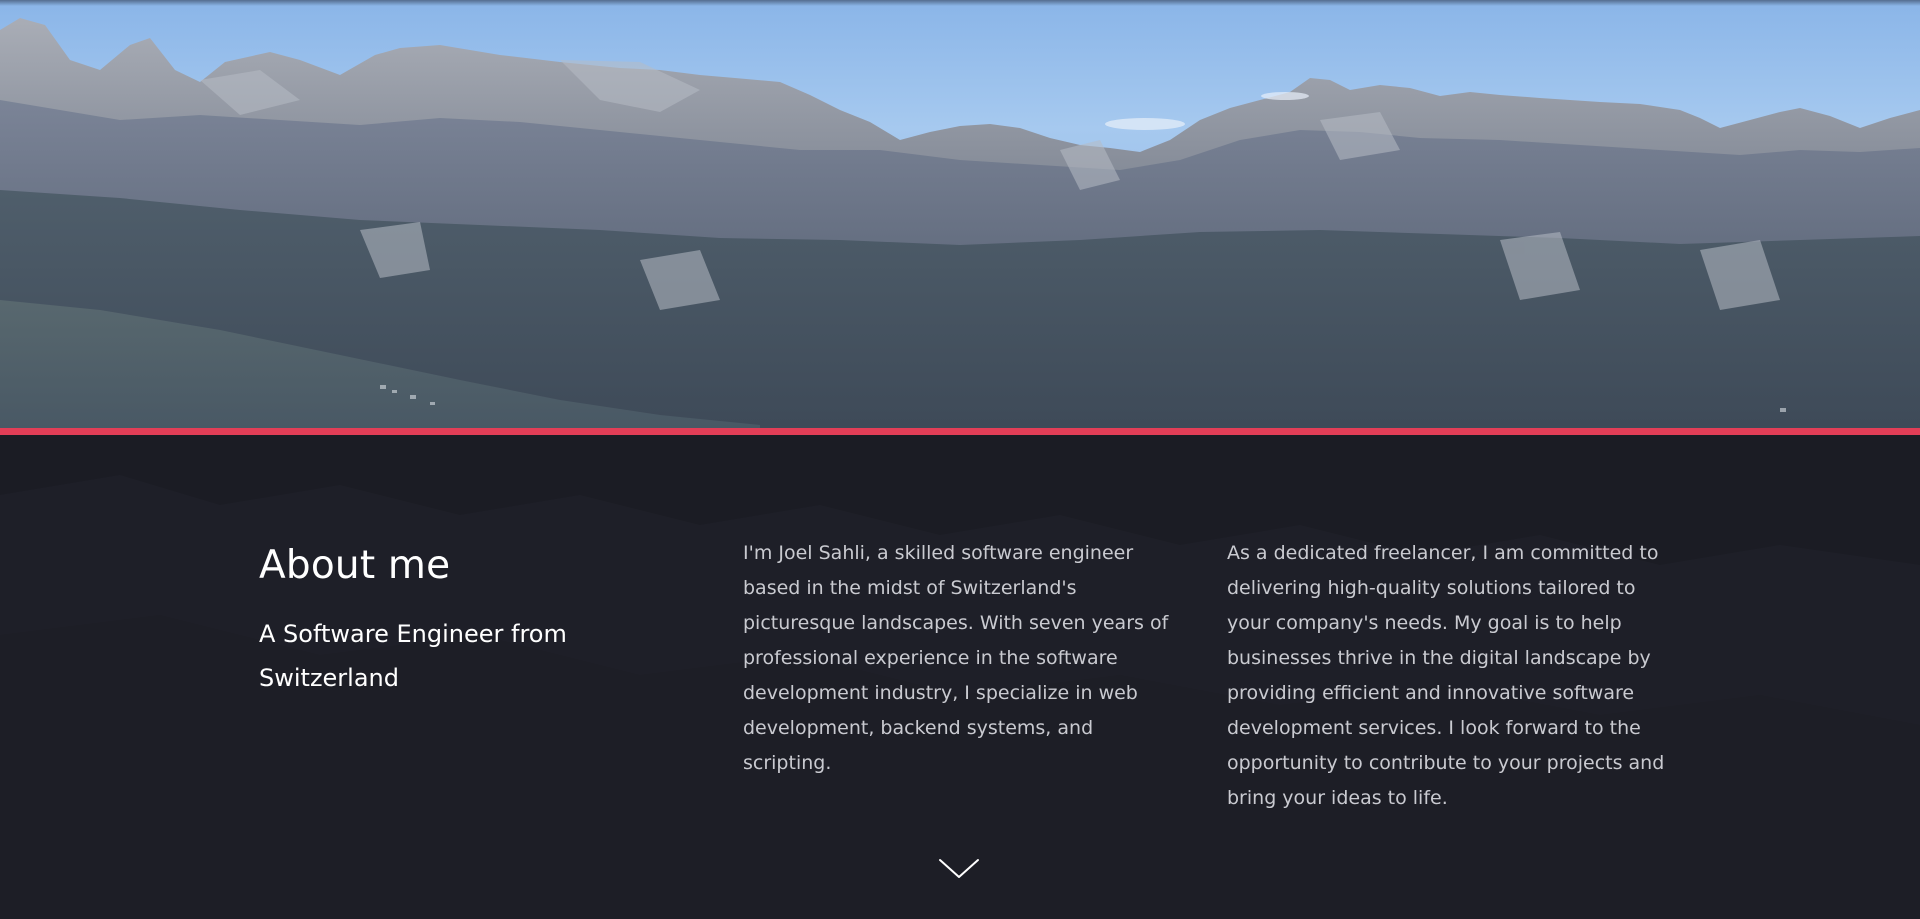 Image resolution: width=1920 pixels, height=919 pixels. Describe the element at coordinates (413, 656) in the screenshot. I see `about-subtitle: A Software Engineer from Switzerland` at that location.